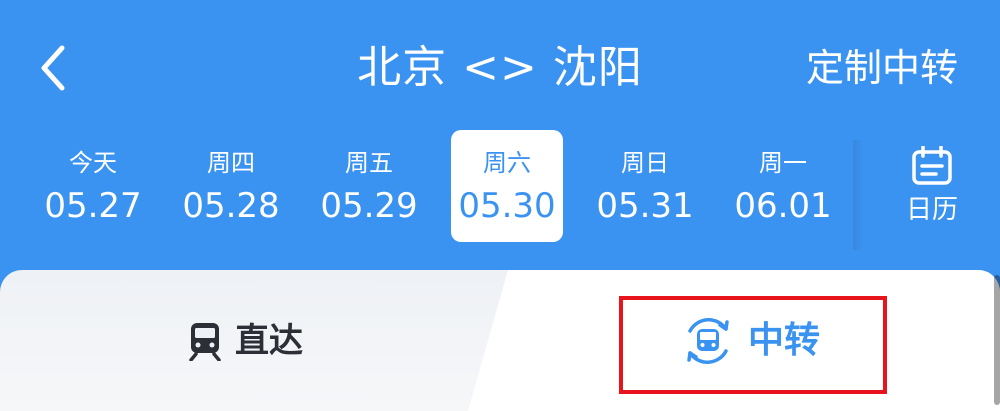  I want to click on calendar-button: 日历, so click(932, 190).